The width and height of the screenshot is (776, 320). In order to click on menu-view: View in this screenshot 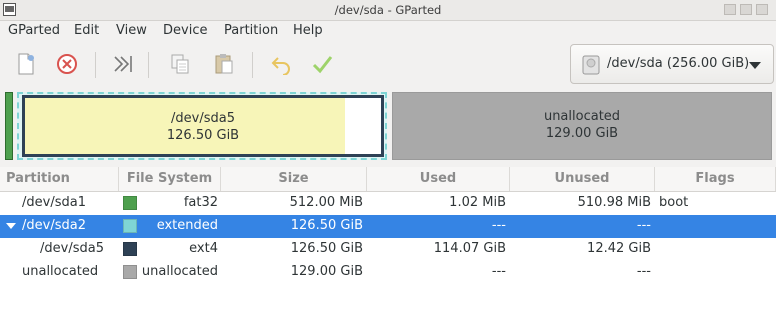, I will do `click(131, 30)`.